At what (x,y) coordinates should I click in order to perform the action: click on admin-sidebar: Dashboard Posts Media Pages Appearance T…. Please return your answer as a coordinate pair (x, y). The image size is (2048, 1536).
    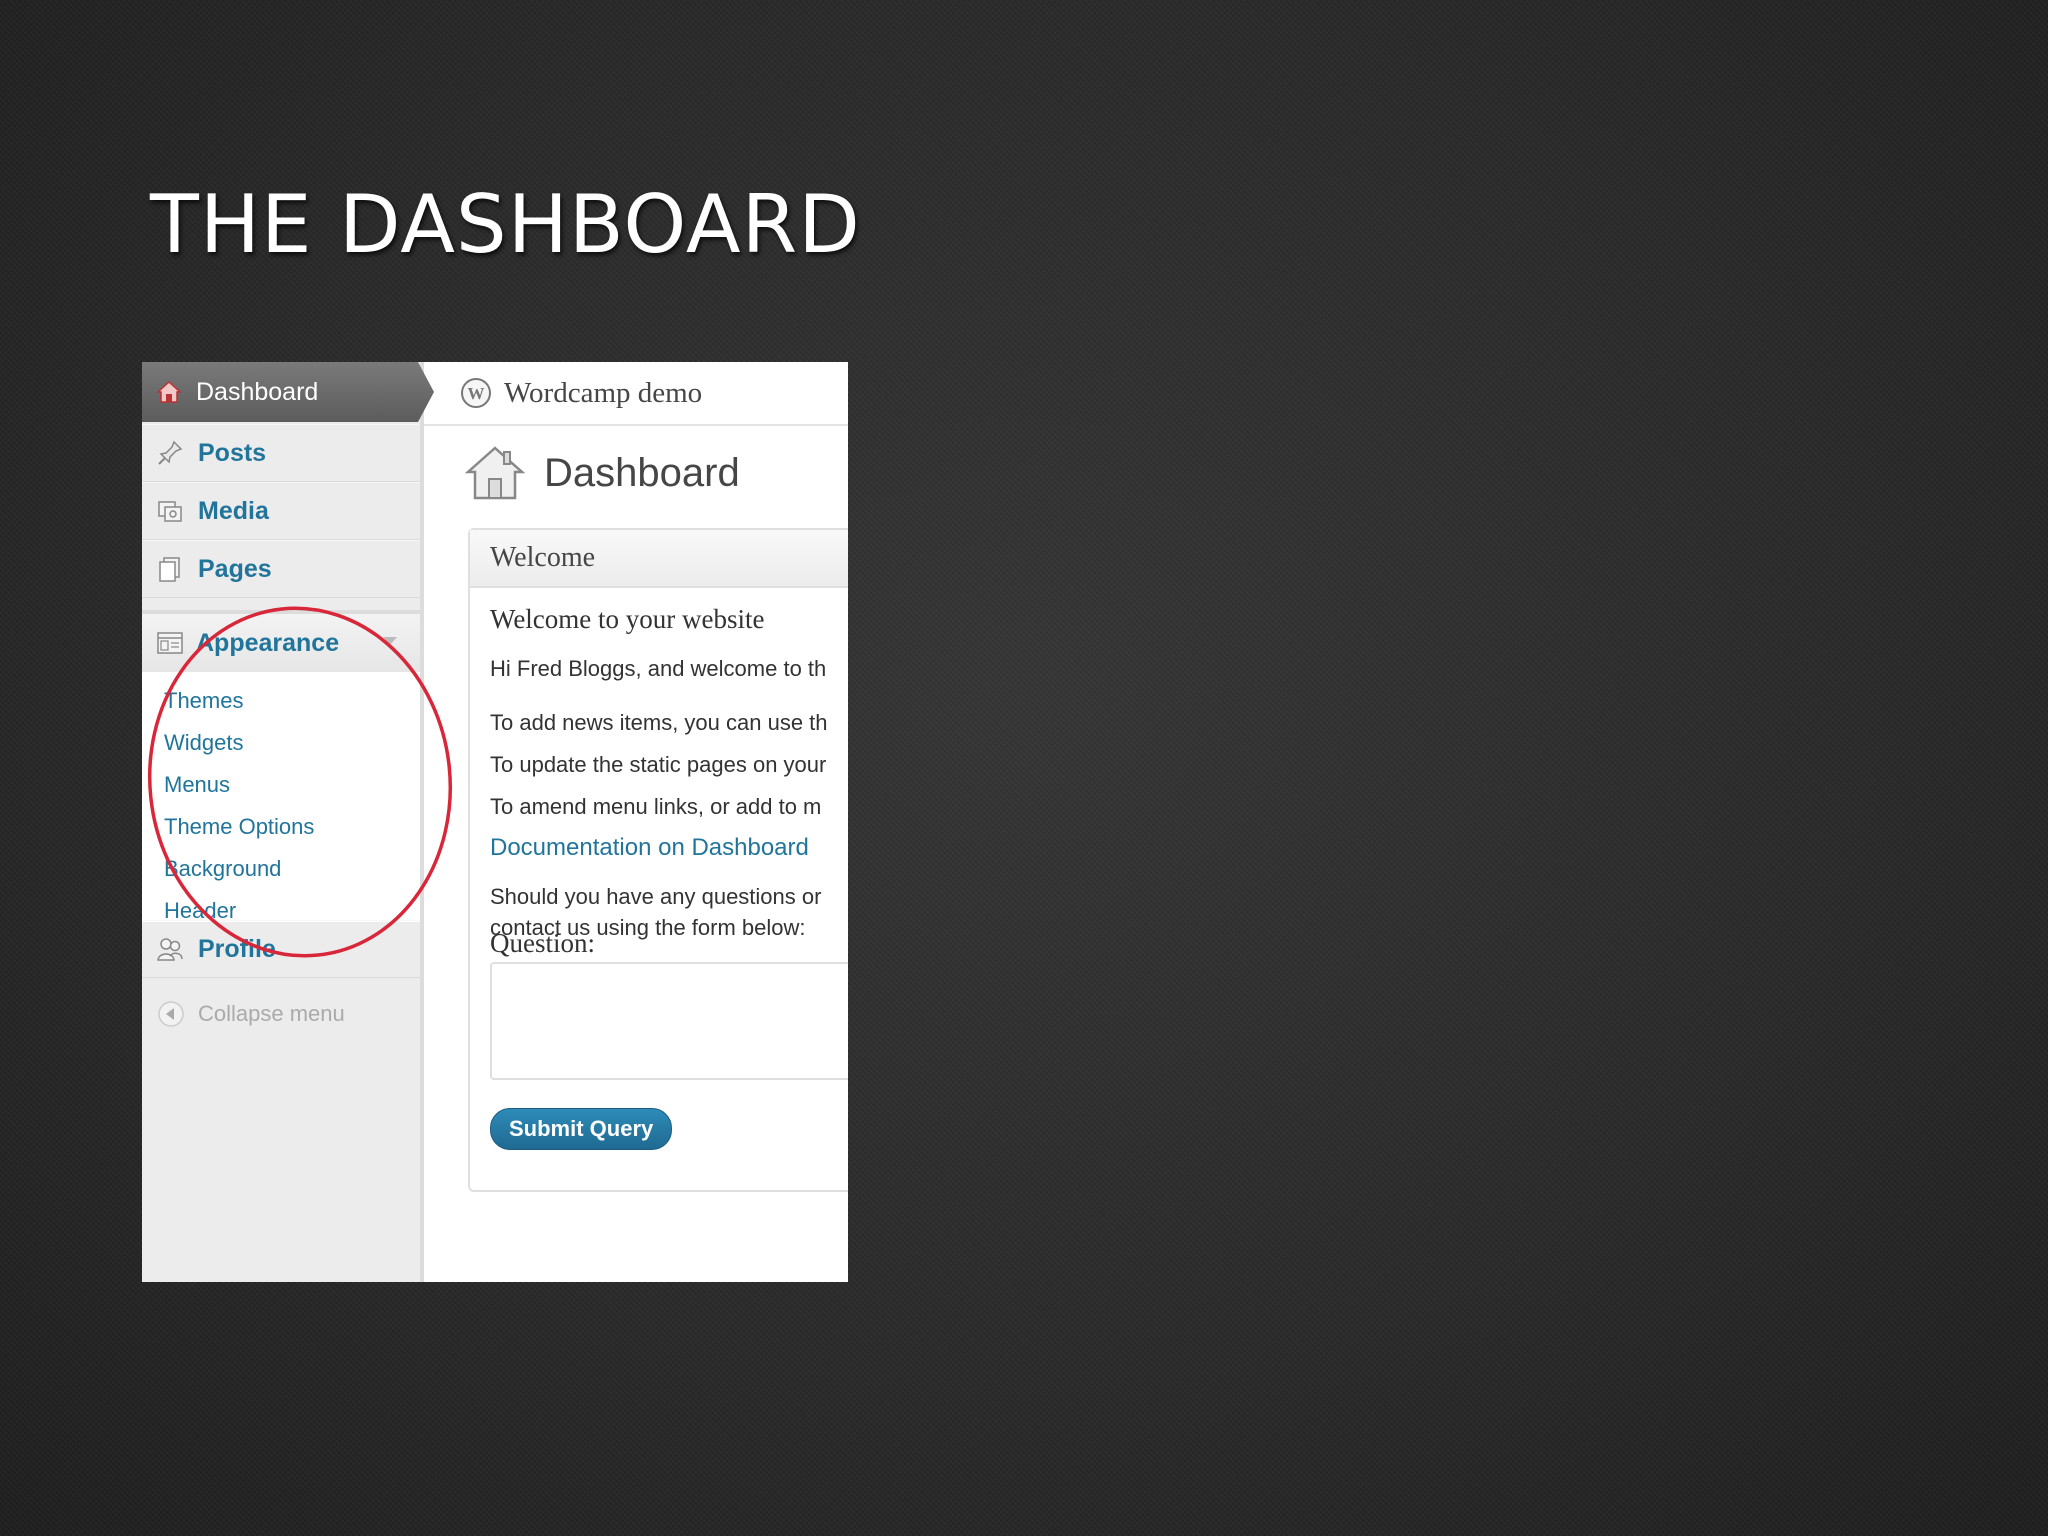
    Looking at the image, I should click on (288, 822).